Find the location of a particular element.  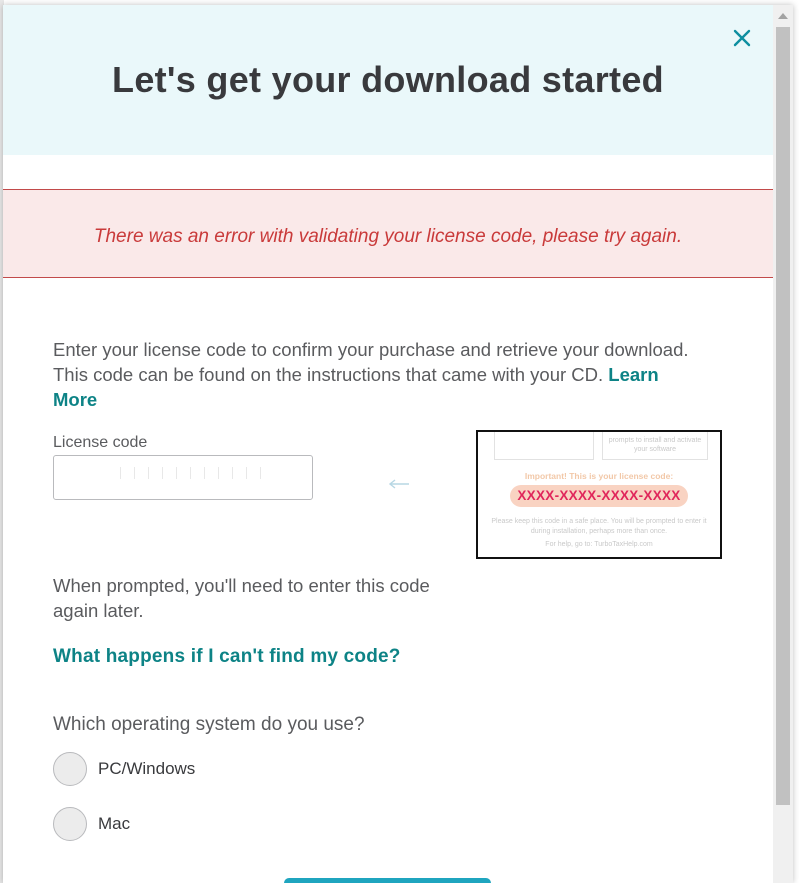

code-help: For help, go to: TurboTaxHelp.com is located at coordinates (599, 544).